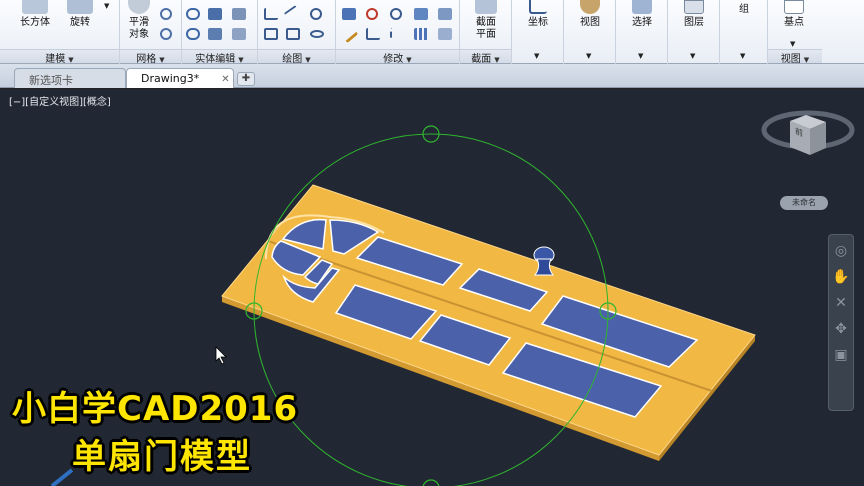 The height and width of the screenshot is (486, 864). I want to click on layers-icon, so click(694, 7).